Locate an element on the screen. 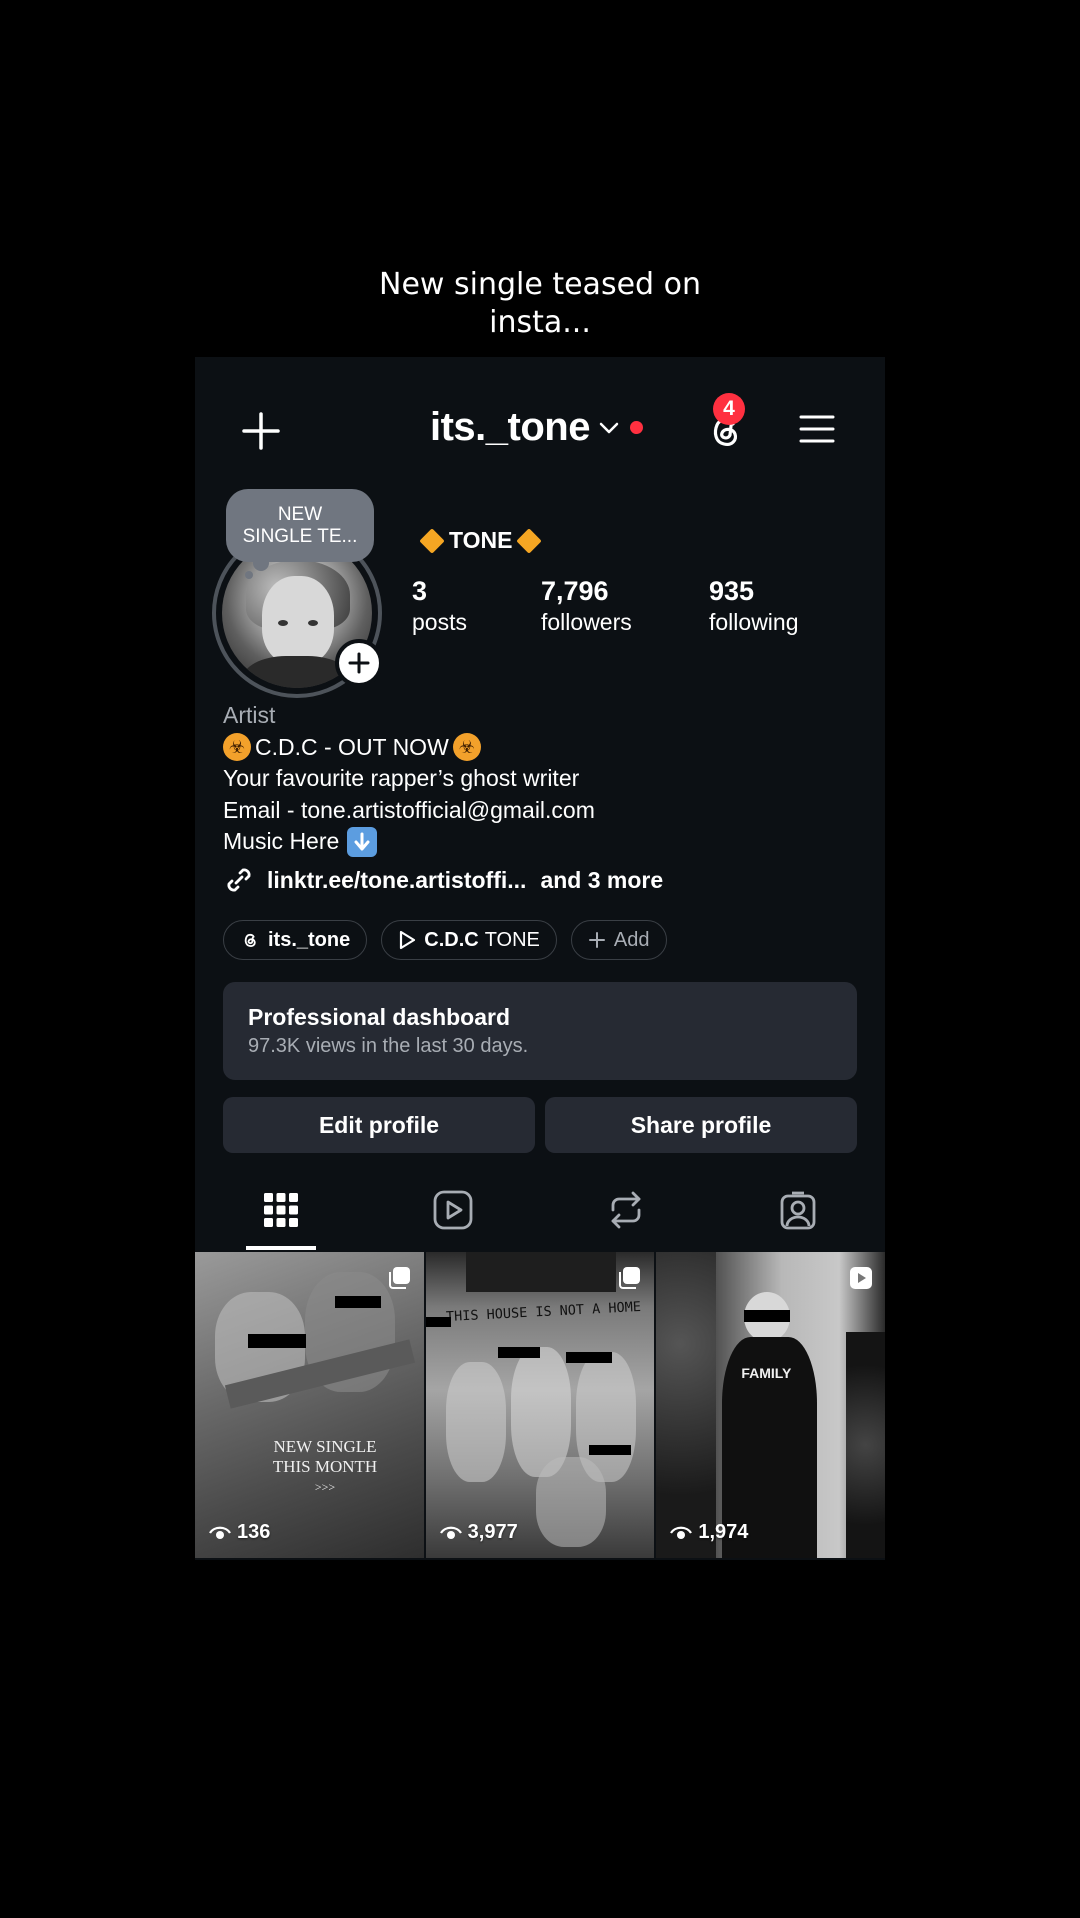 The height and width of the screenshot is (1918, 1080). account-switcher: its._tone is located at coordinates (536, 427).